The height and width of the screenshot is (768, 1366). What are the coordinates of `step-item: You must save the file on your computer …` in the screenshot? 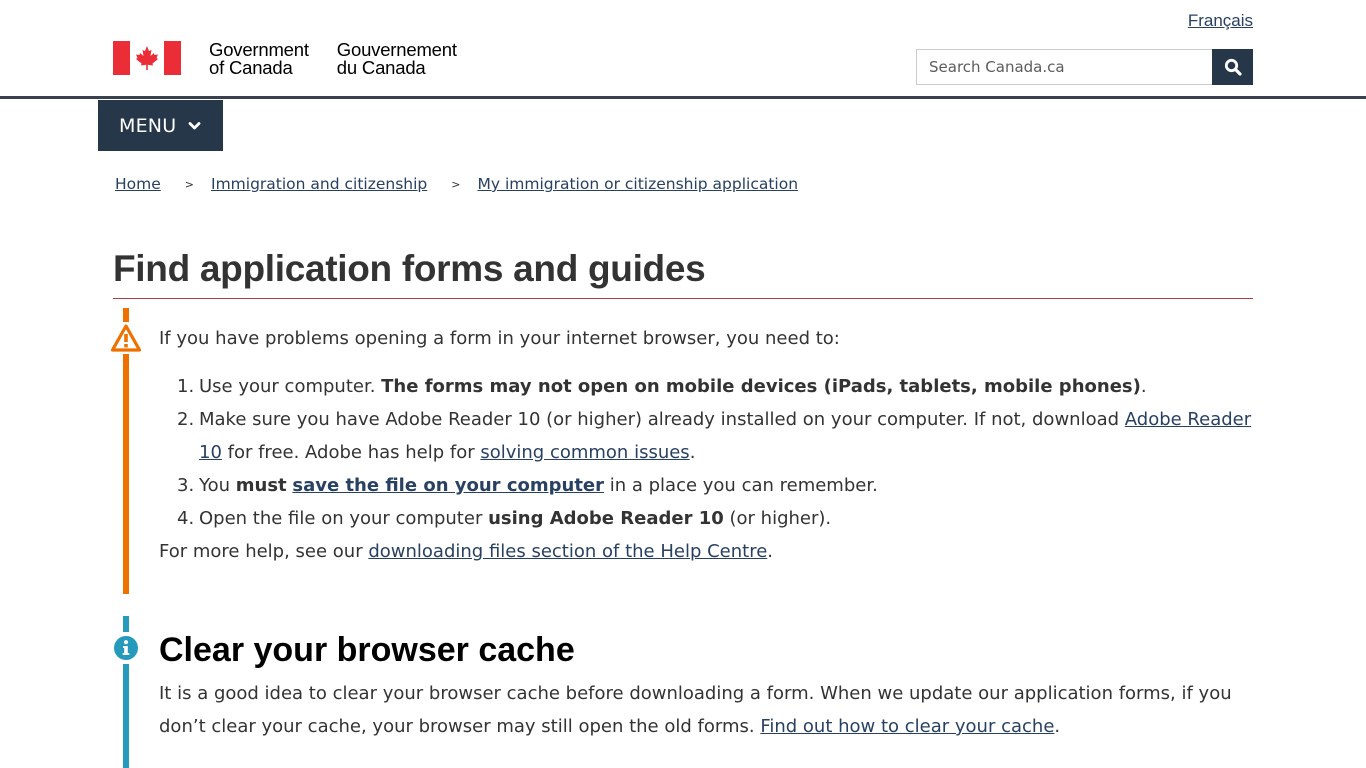 It's located at (527, 485).